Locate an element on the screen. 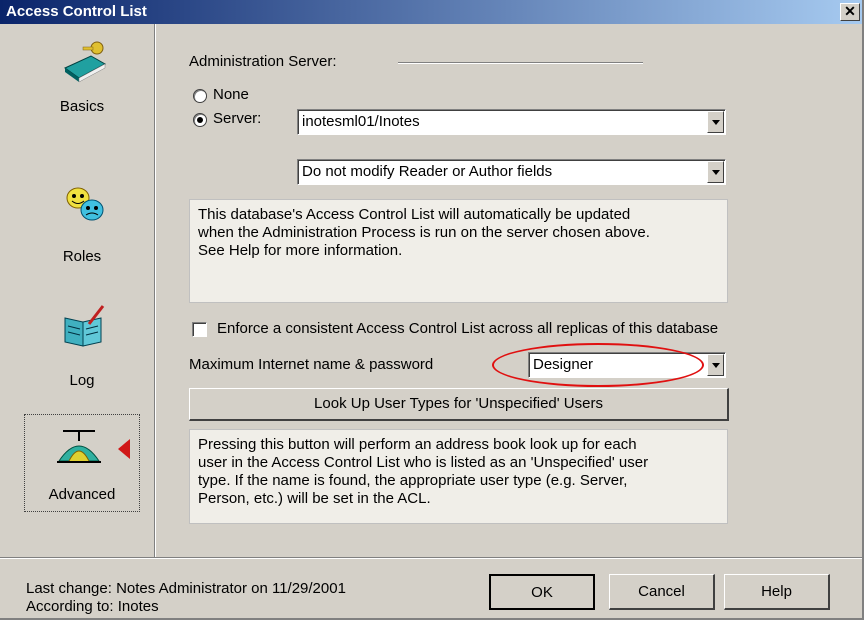  modify-fields-value: Do not modify Reader or Author fields is located at coordinates (427, 171).